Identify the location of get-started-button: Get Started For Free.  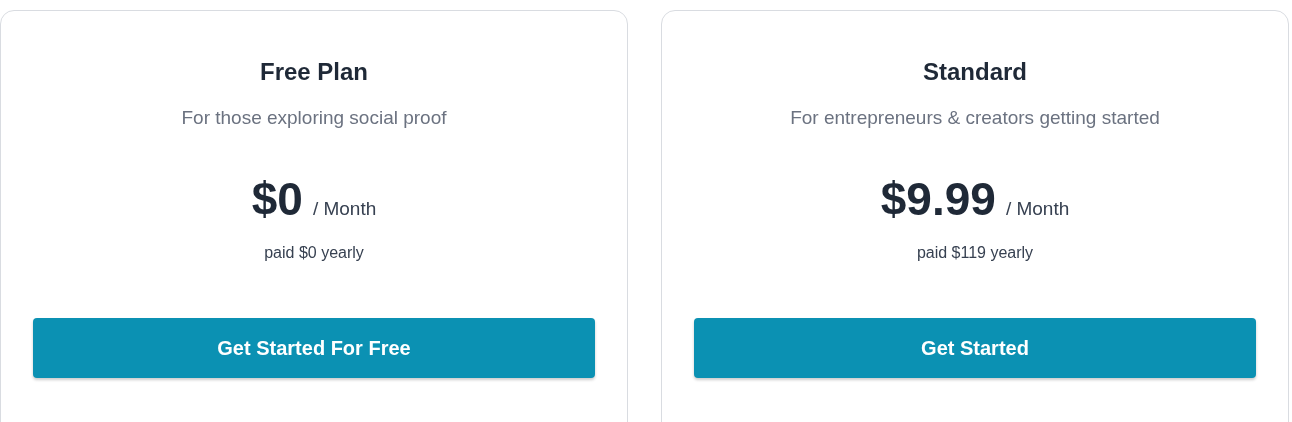
(314, 348).